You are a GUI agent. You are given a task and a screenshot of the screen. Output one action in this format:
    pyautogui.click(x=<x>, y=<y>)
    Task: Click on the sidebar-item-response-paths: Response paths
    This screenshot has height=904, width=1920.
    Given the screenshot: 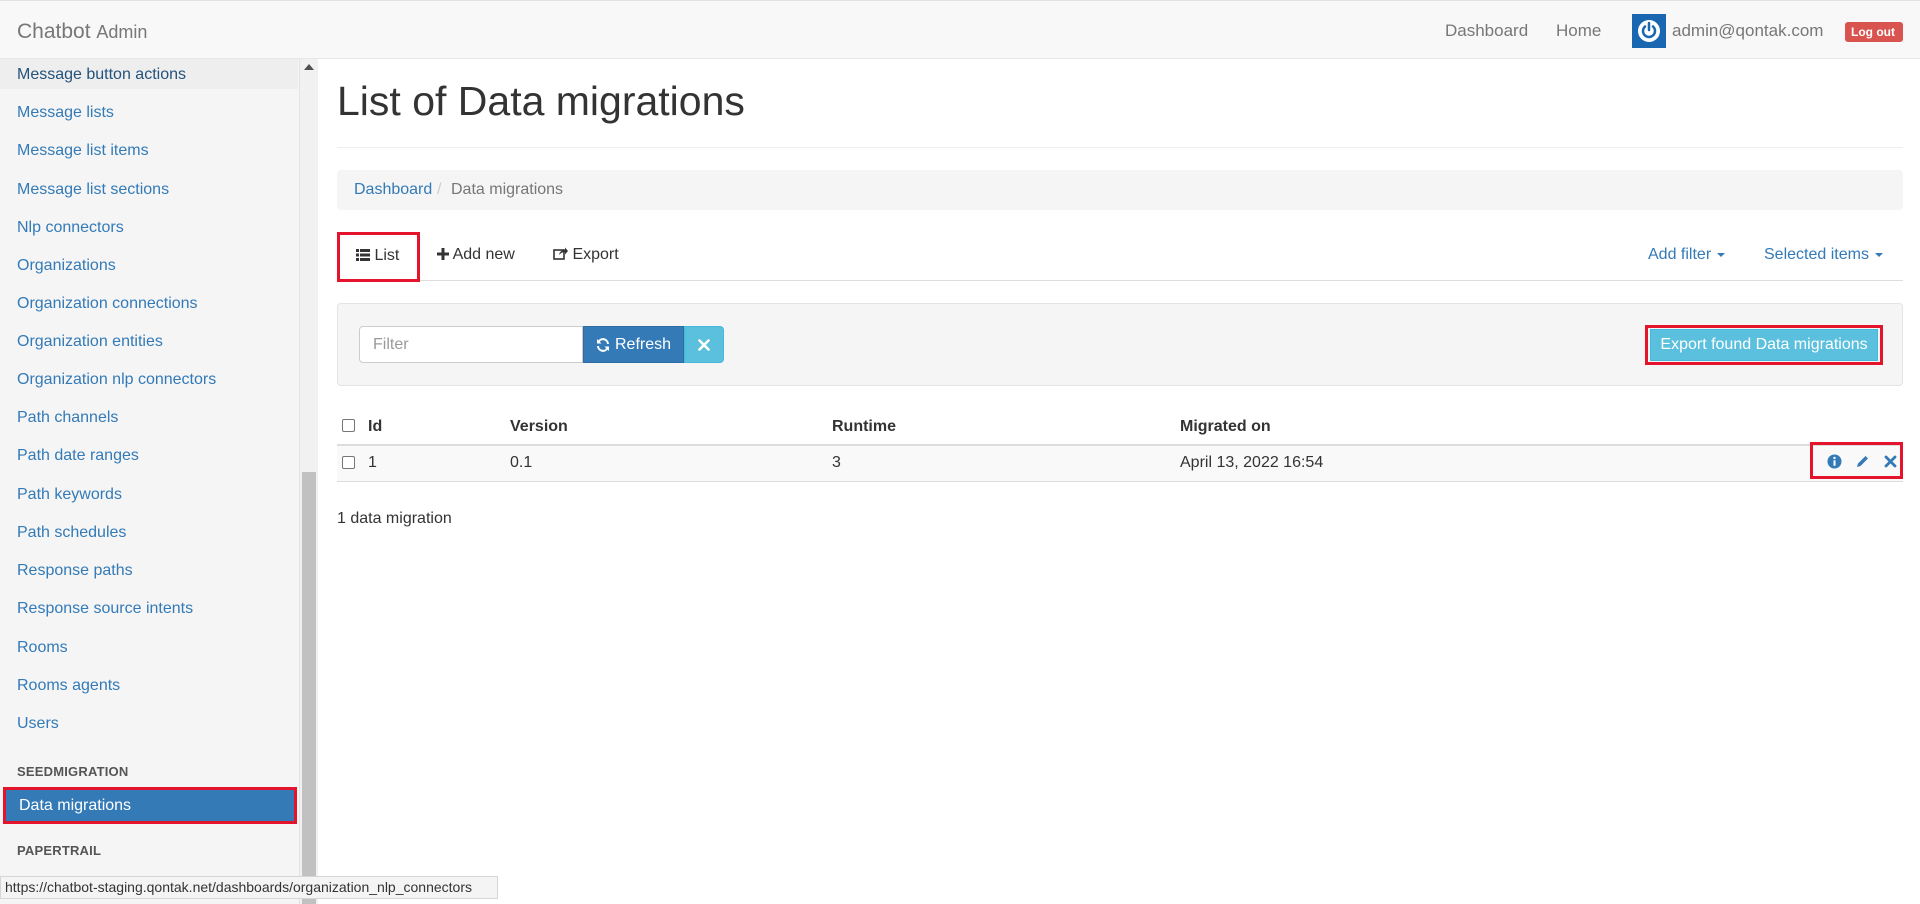 What is the action you would take?
    pyautogui.click(x=75, y=571)
    